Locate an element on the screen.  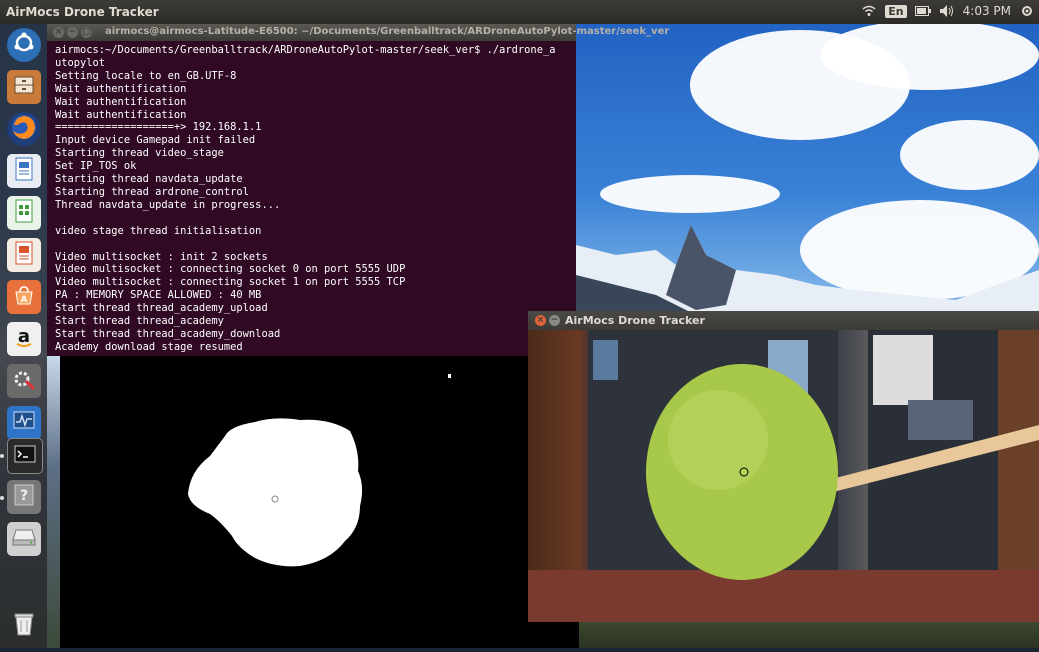
software-center-icon: A is located at coordinates (24, 297).